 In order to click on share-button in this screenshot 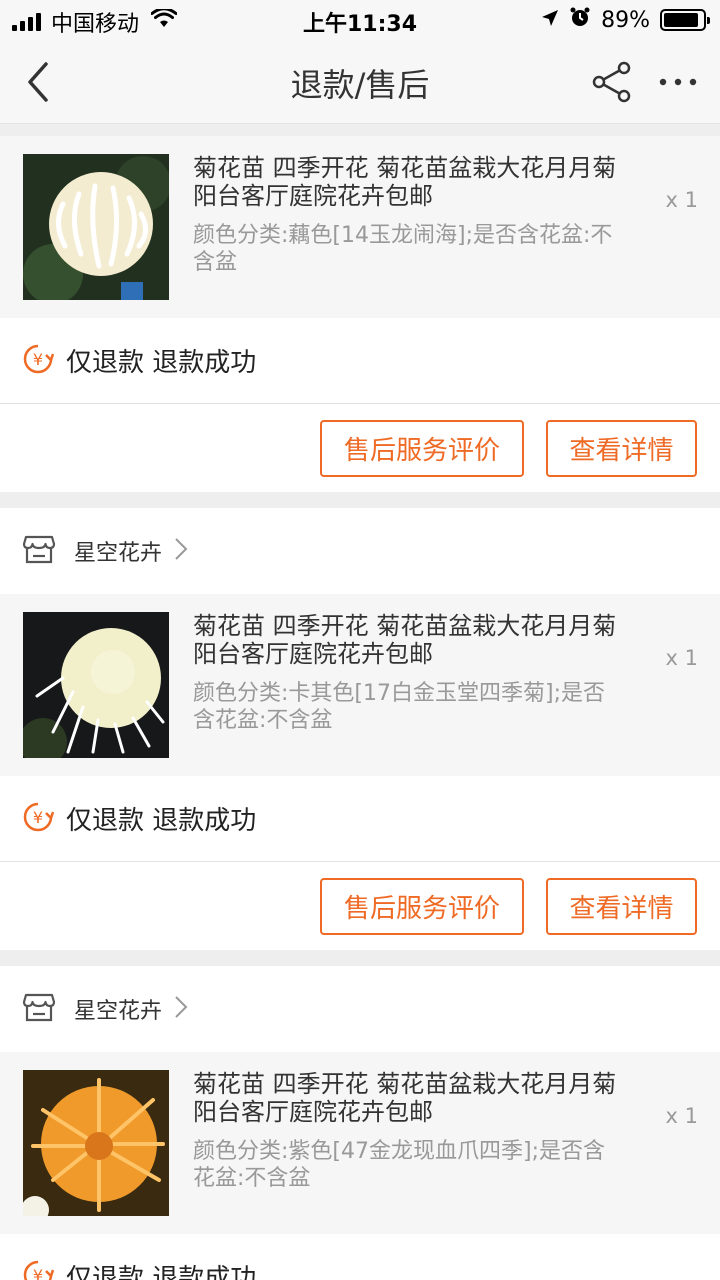, I will do `click(612, 82)`.